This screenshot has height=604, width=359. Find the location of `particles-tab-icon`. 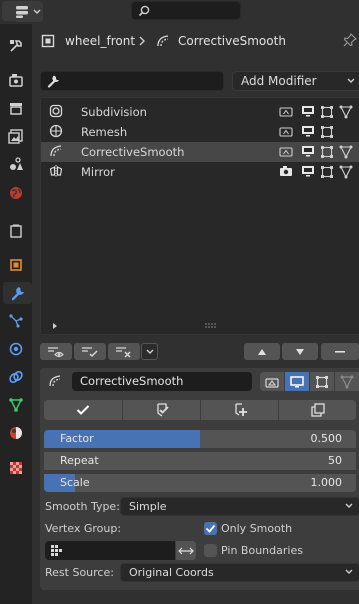

particles-tab-icon is located at coordinates (16, 321).